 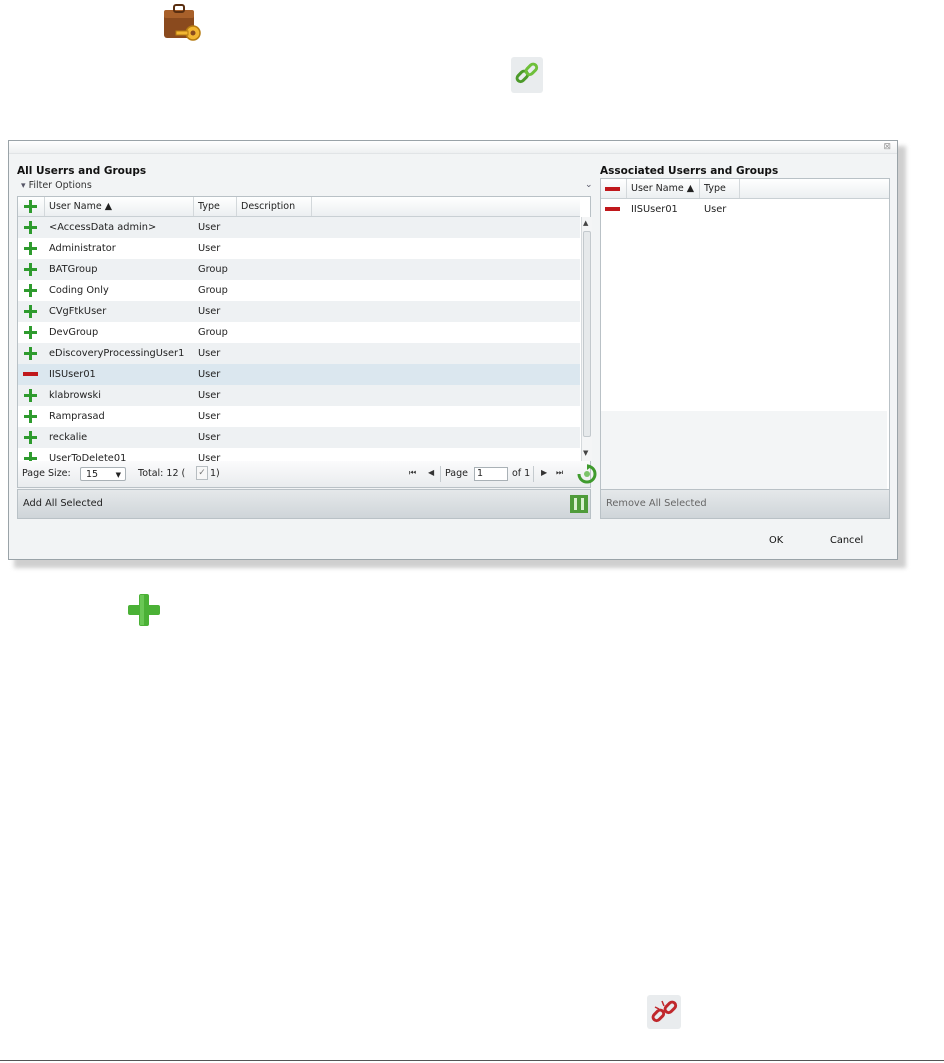 What do you see at coordinates (887, 147) in the screenshot?
I see `close-icon: ⊠` at bounding box center [887, 147].